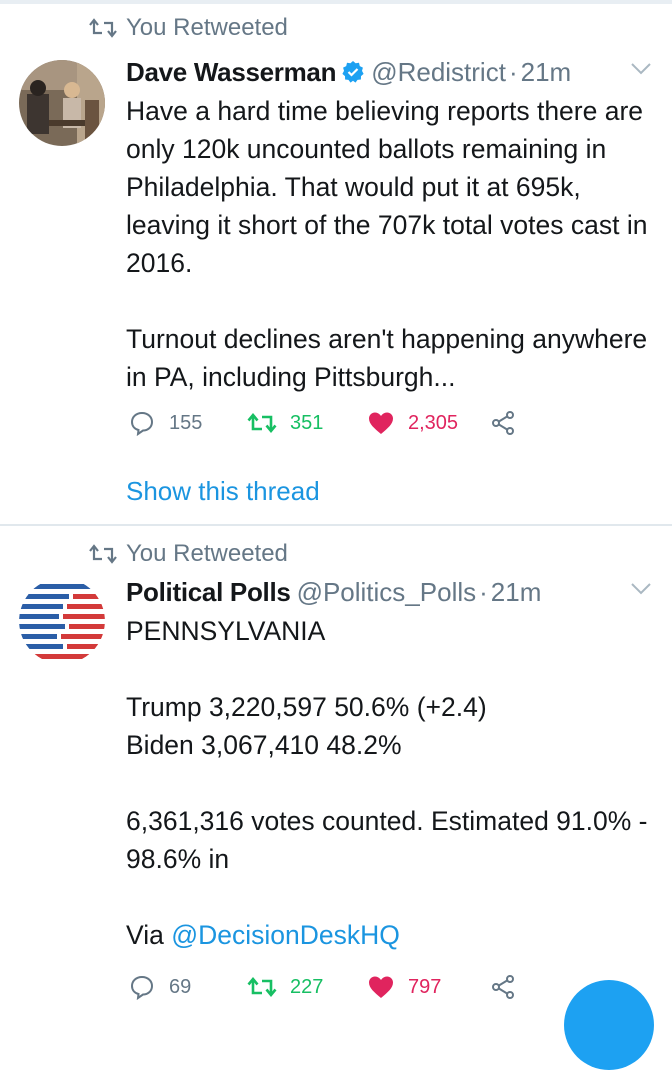 The image size is (672, 1070). I want to click on author-name: Dave Wasserman, so click(231, 72).